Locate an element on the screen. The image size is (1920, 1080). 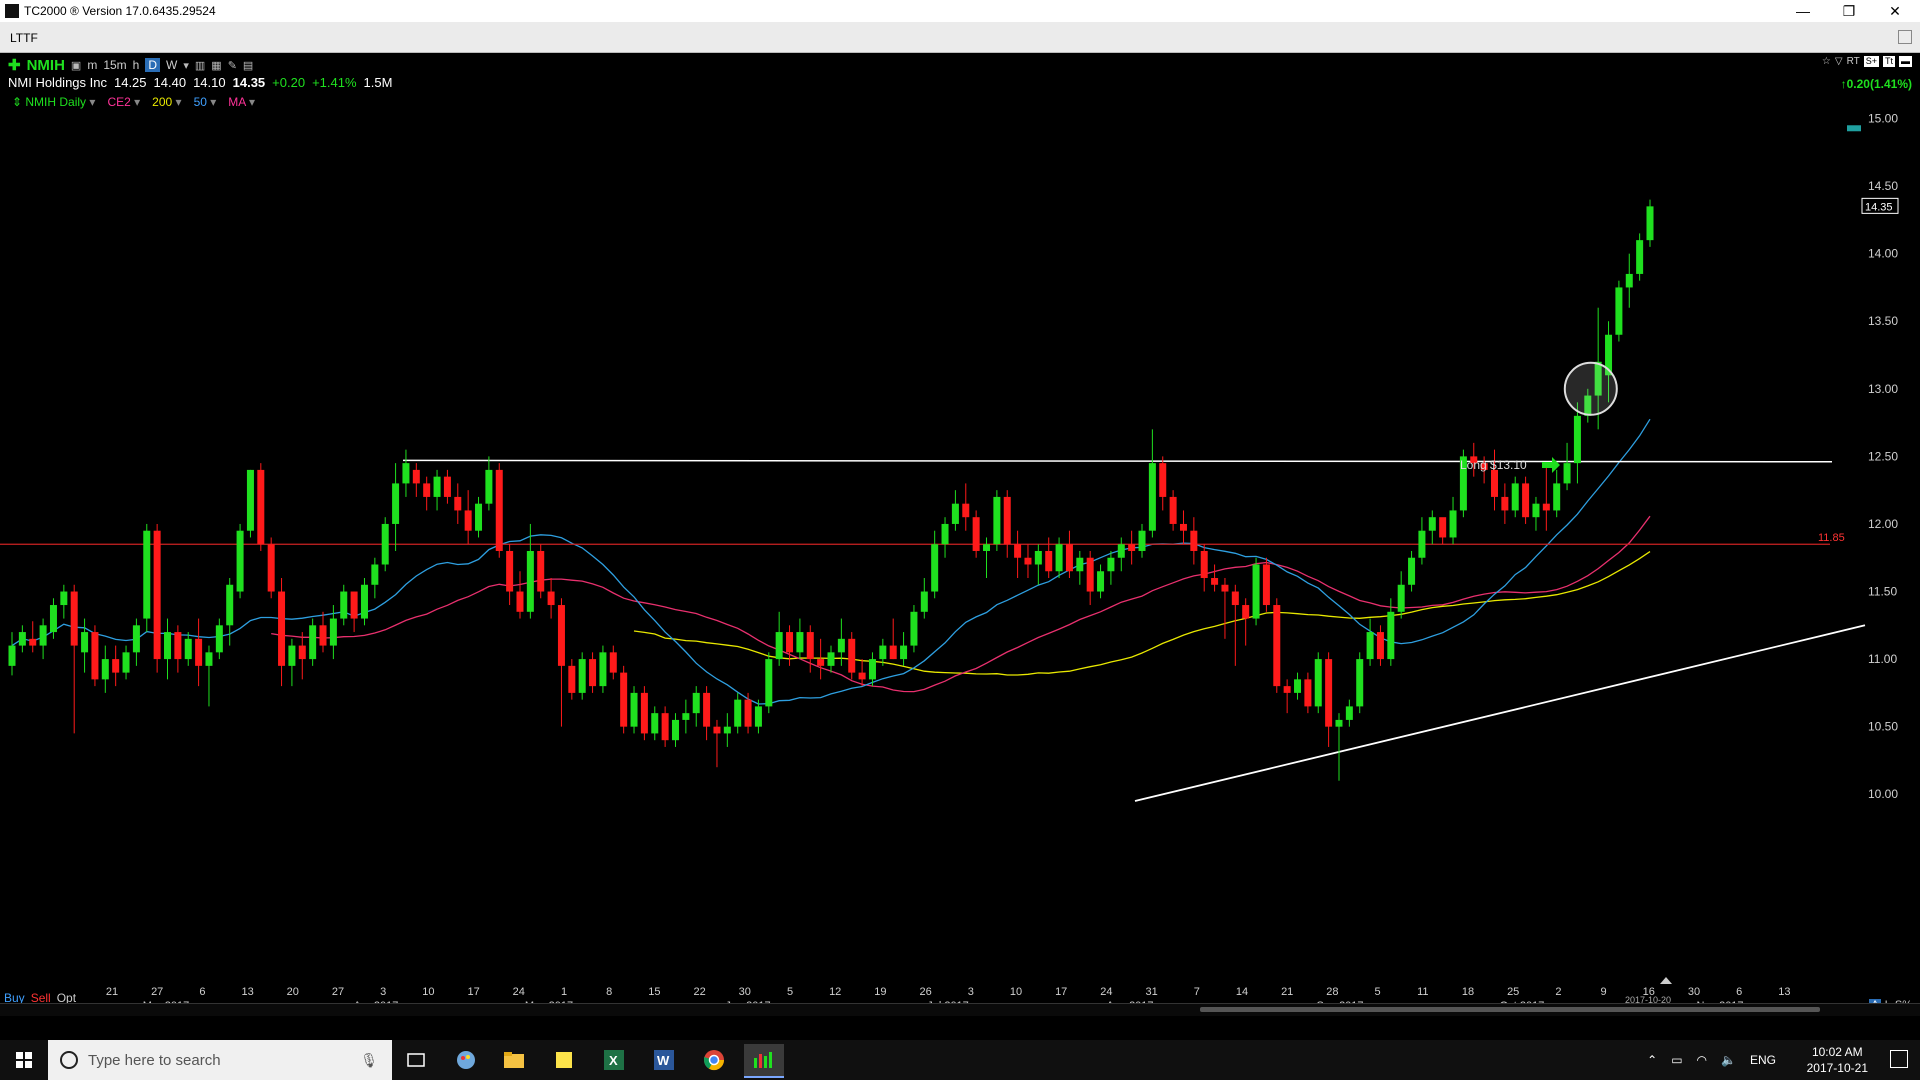
microphone-icon: 🎙 is located at coordinates (369, 1060).